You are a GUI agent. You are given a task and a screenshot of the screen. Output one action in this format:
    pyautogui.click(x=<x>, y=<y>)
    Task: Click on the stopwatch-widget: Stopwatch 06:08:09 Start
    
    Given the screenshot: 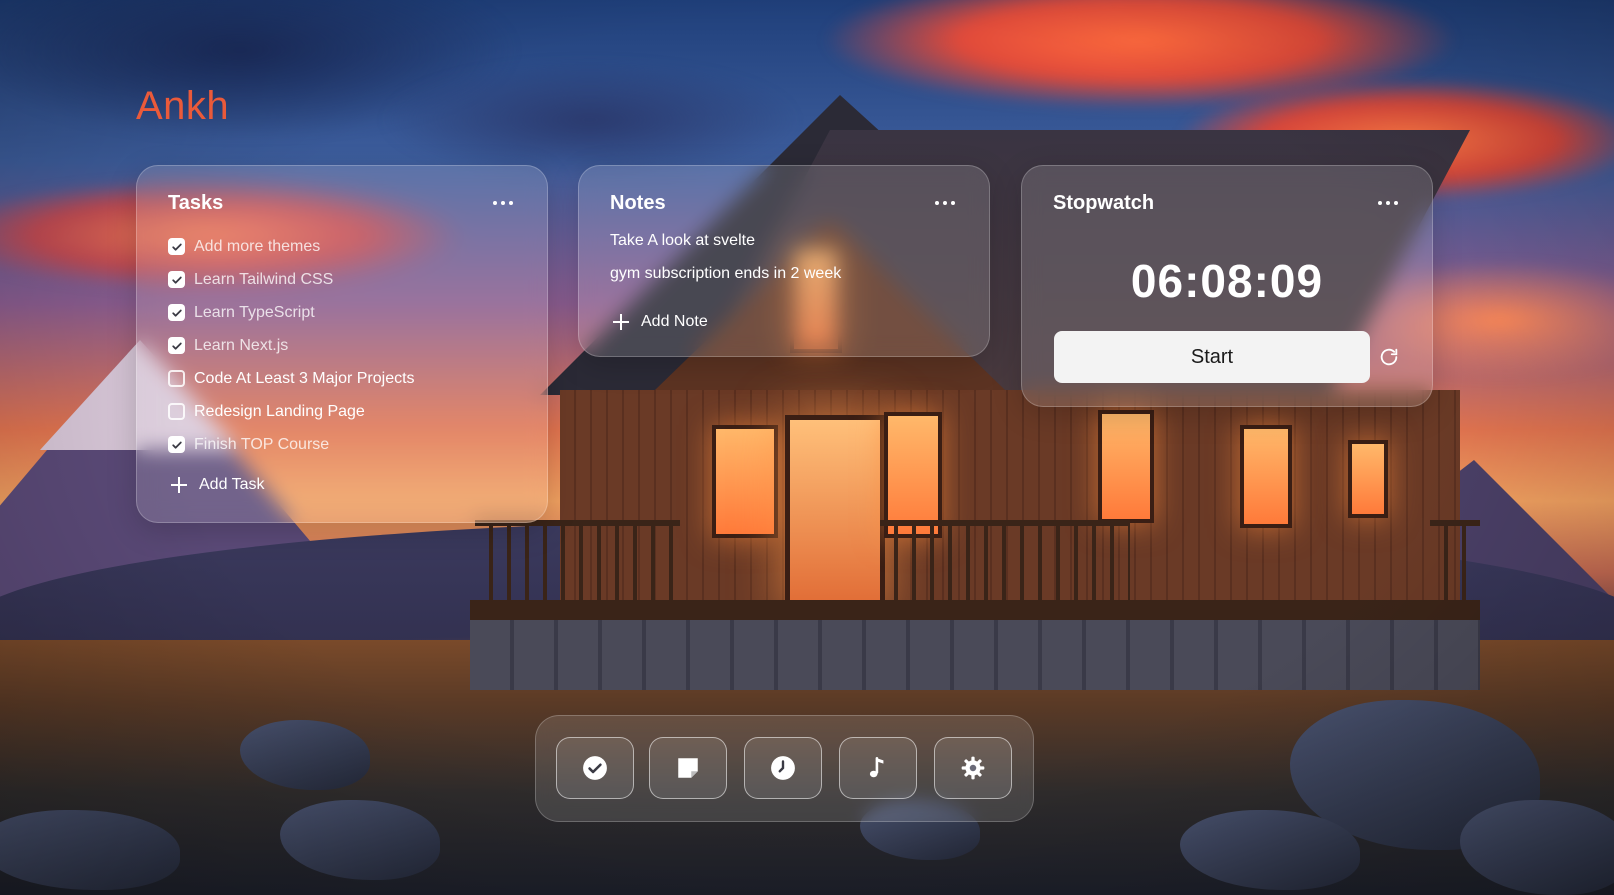 What is the action you would take?
    pyautogui.click(x=1227, y=286)
    